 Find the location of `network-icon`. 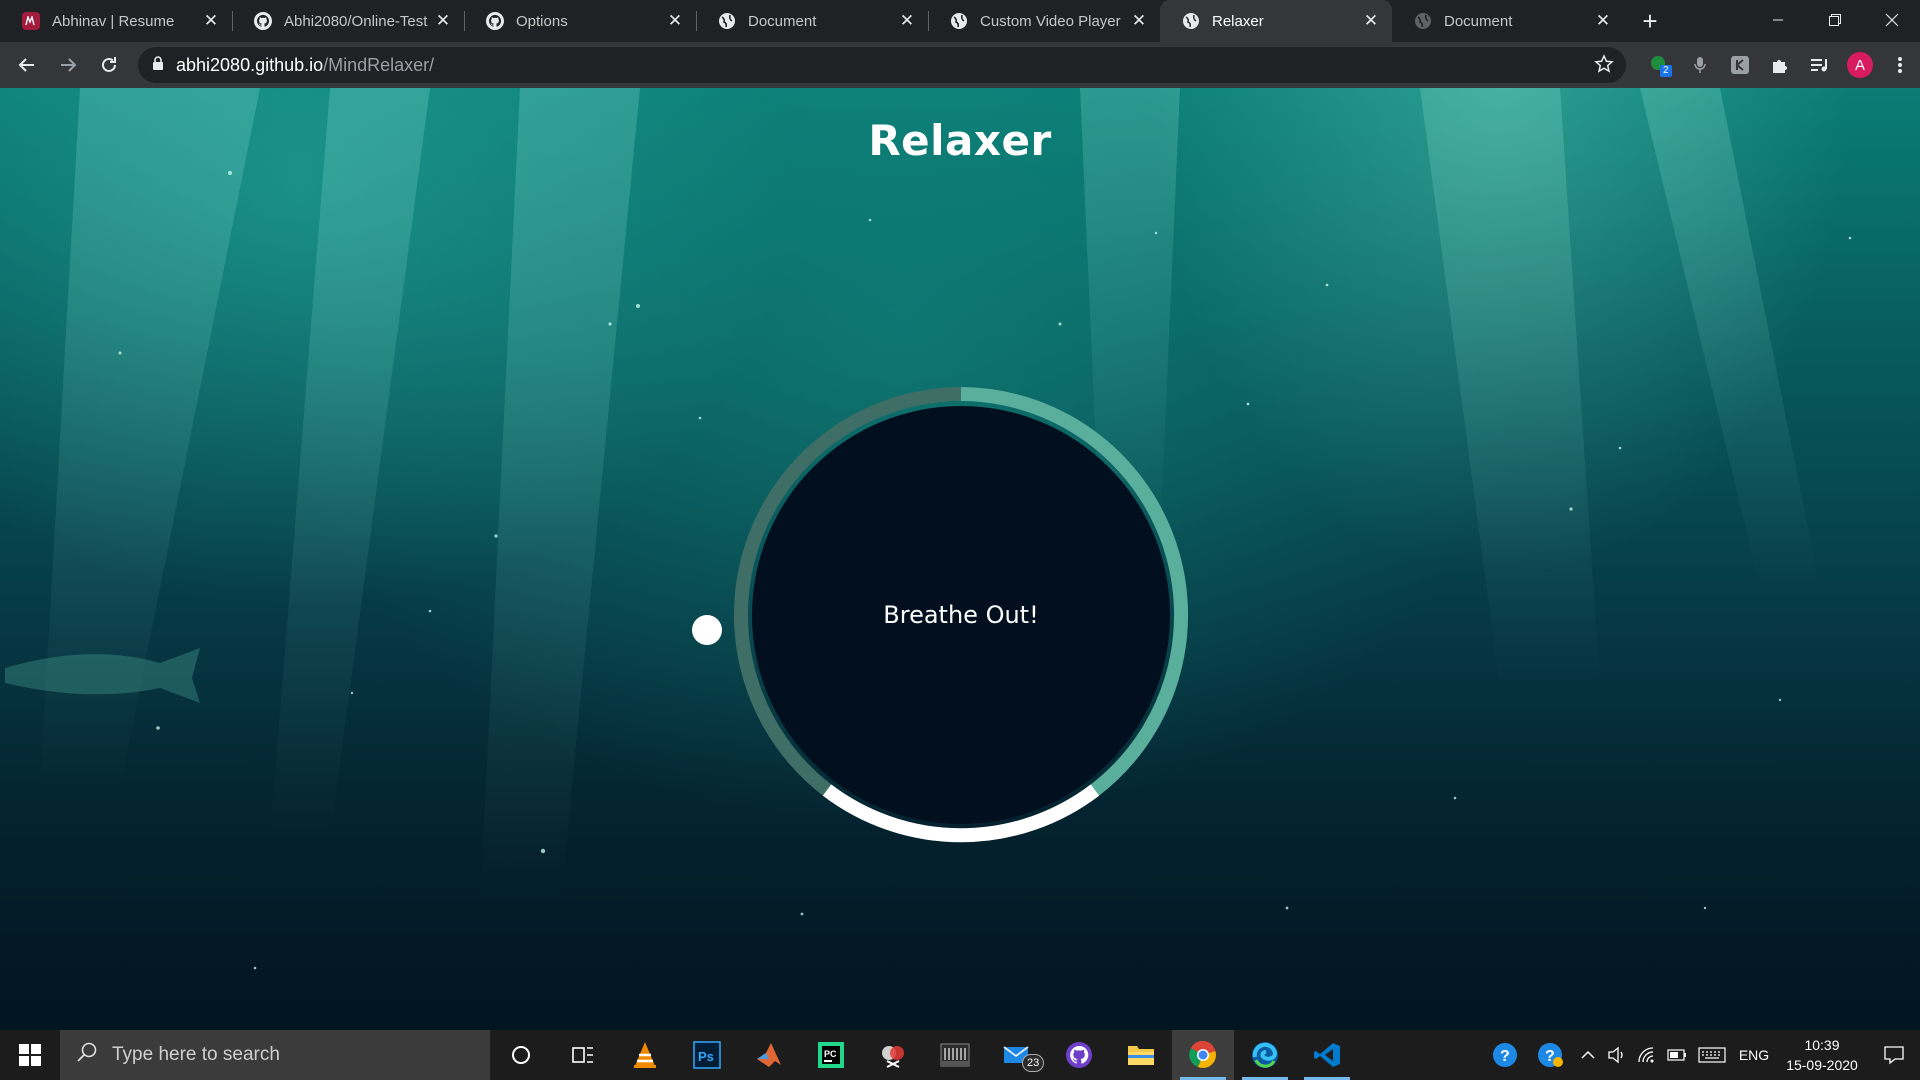

network-icon is located at coordinates (1647, 1055).